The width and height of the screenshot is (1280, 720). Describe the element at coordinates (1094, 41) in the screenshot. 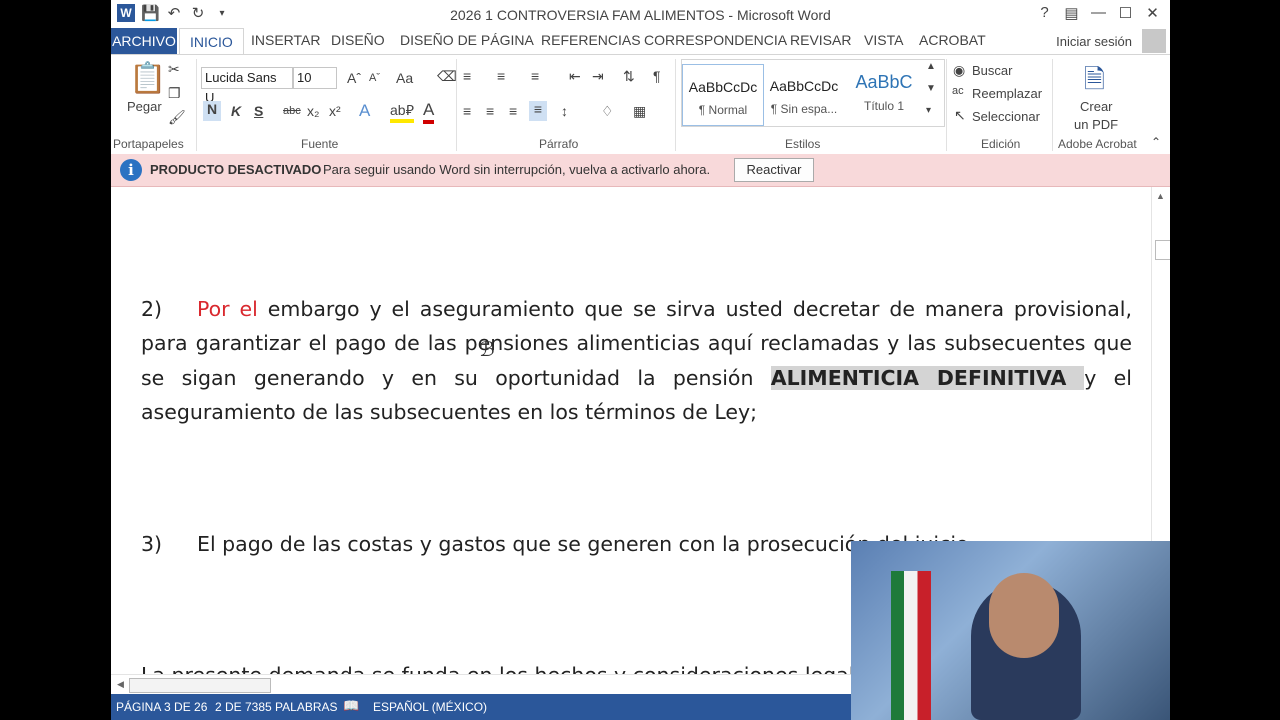

I see `sign-in-link: Iniciar sesión` at that location.